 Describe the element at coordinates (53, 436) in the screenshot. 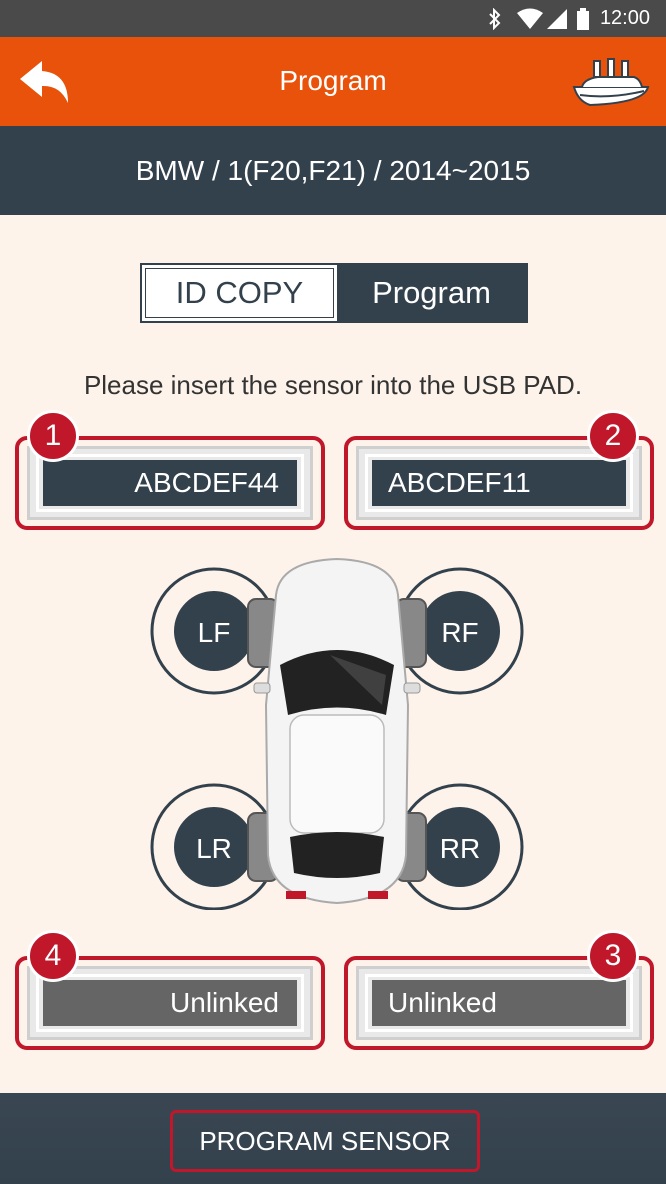

I see `slot-number-badge-1: 1` at that location.